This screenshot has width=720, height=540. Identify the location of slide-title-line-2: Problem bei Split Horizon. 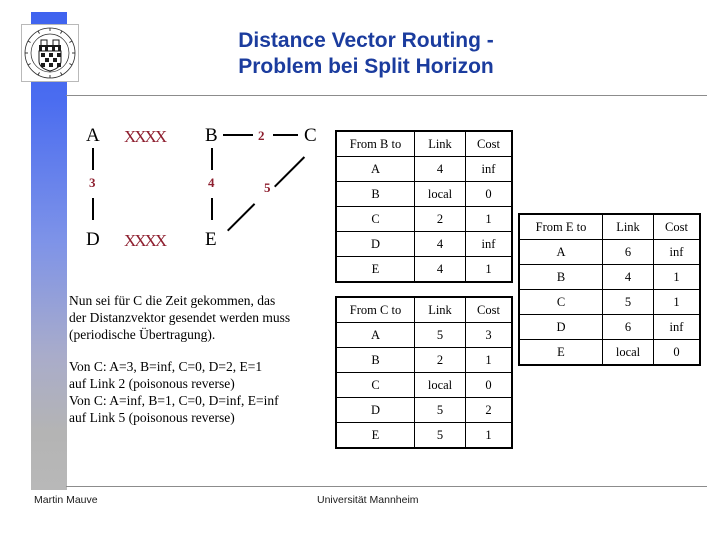
(366, 66).